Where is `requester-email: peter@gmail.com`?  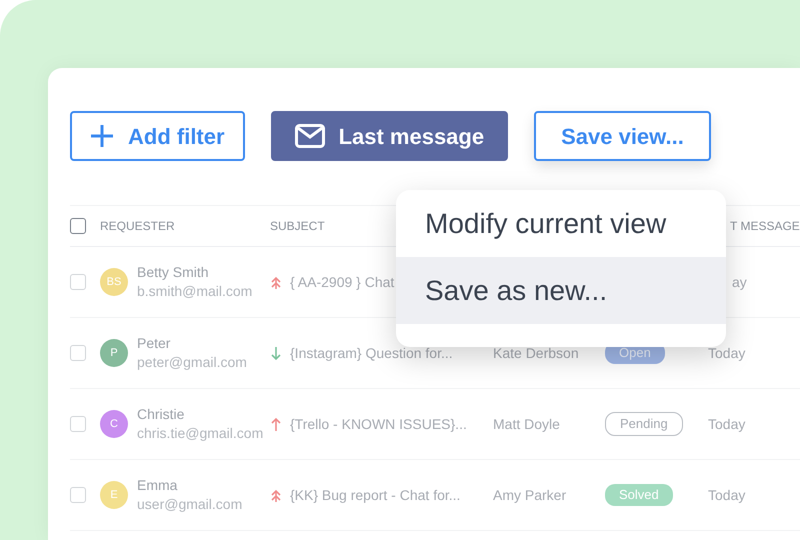 requester-email: peter@gmail.com is located at coordinates (192, 362).